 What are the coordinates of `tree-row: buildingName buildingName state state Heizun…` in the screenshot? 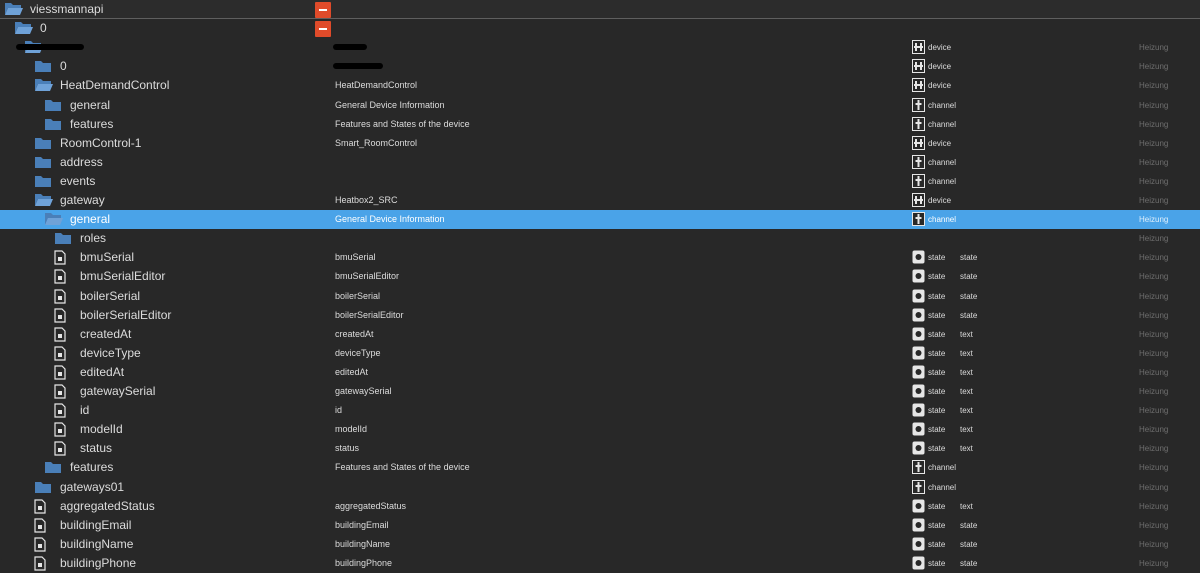 It's located at (600, 544).